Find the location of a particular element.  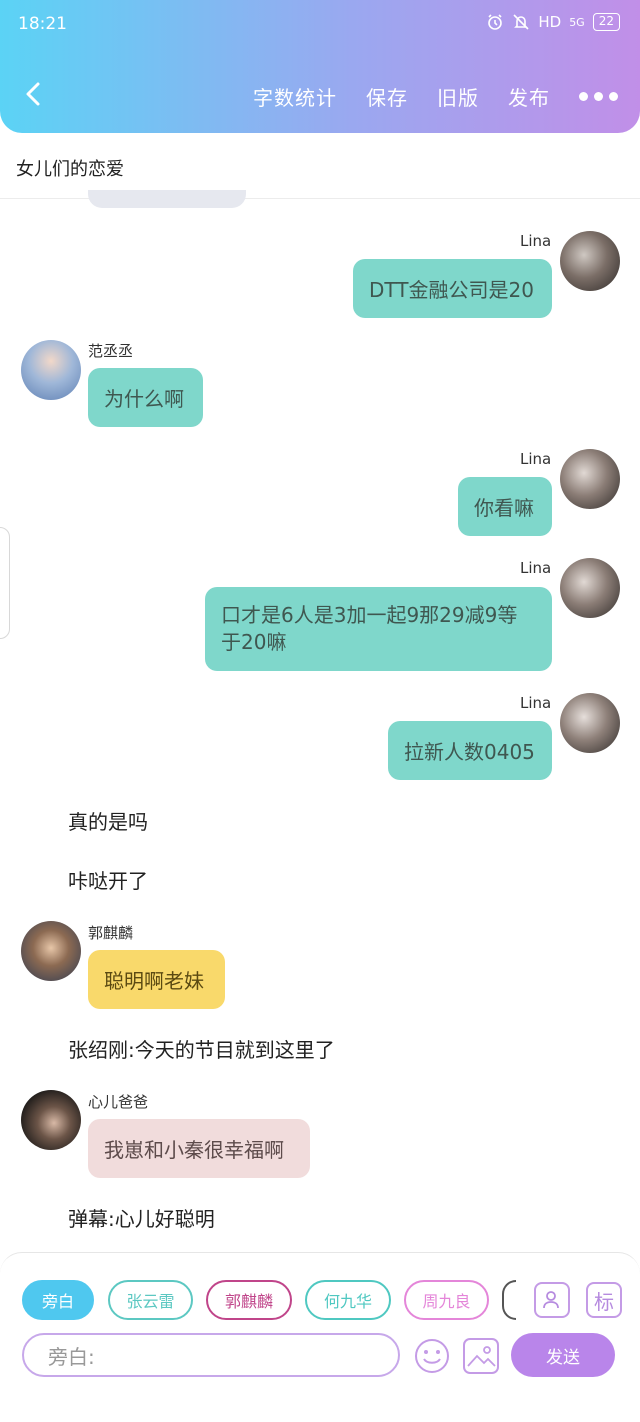

smile-icon is located at coordinates (432, 1356).